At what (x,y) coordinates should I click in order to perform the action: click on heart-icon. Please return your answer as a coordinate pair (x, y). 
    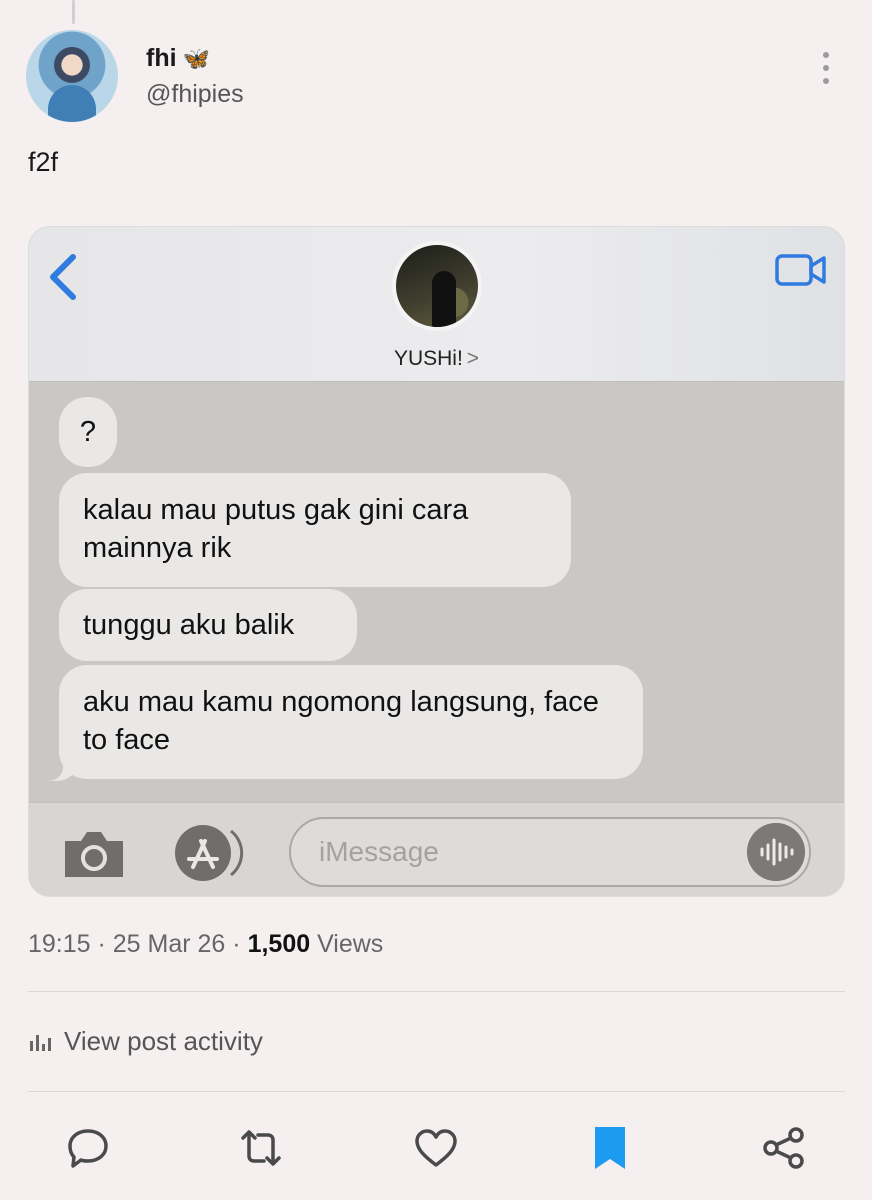
    Looking at the image, I should click on (436, 1148).